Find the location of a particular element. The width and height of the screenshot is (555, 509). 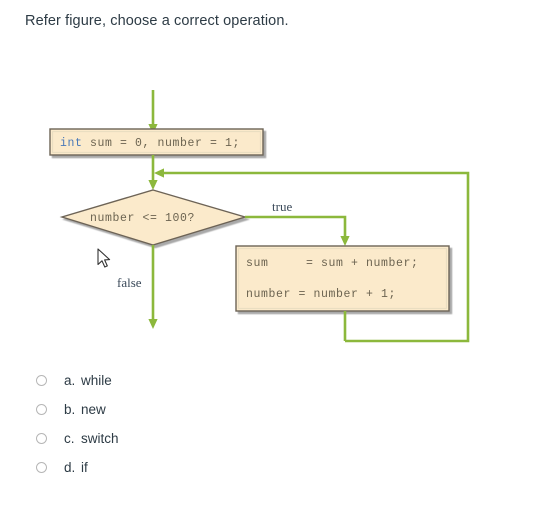

option-row-c: c. switch is located at coordinates (175, 438).